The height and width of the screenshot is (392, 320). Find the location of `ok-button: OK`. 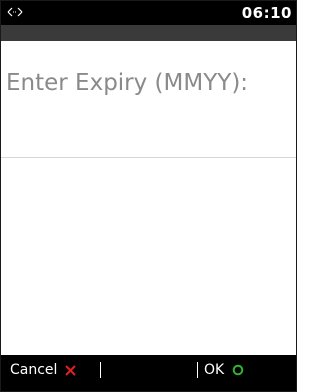

ok-button: OK is located at coordinates (220, 370).